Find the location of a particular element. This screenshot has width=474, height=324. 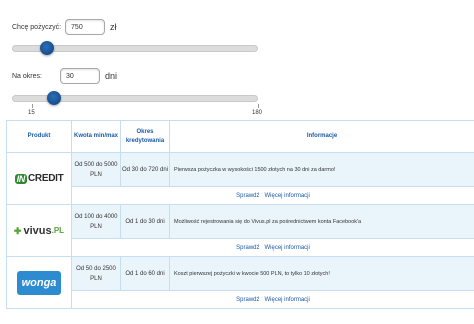

amount-row: Chcę pożyczyć: zł is located at coordinates (64, 27).